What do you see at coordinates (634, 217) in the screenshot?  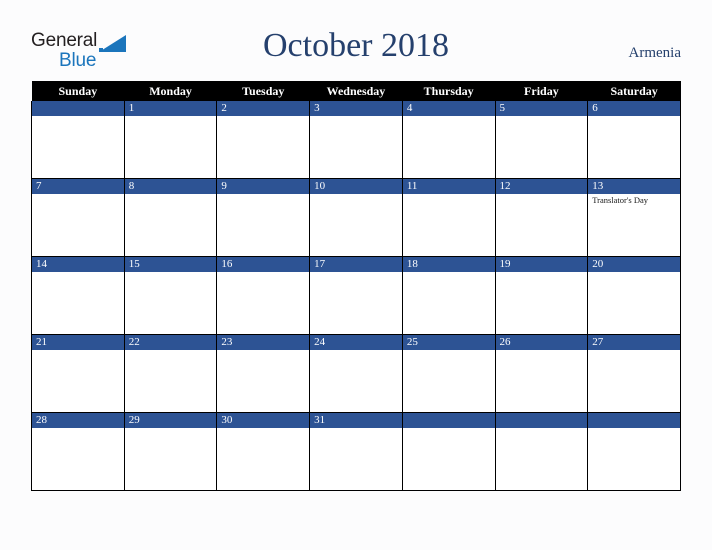 I see `day-cell-13: 13 Translator's Day` at bounding box center [634, 217].